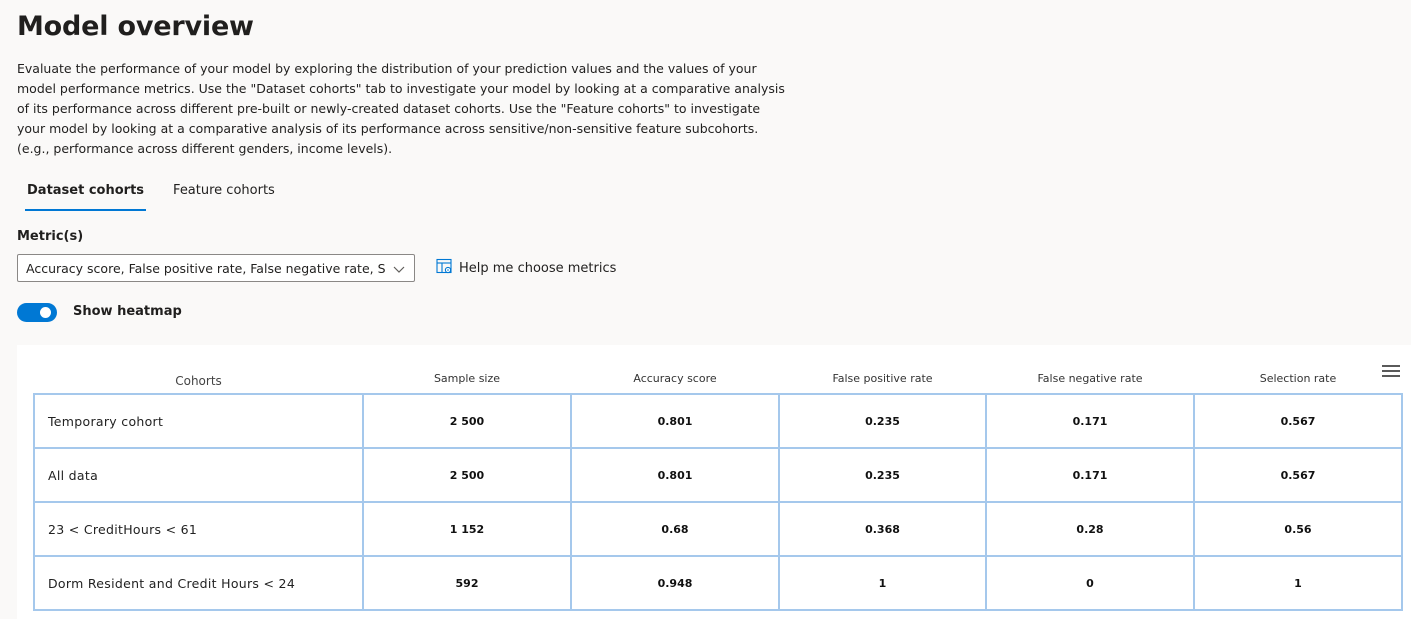  Describe the element at coordinates (198, 529) in the screenshot. I see `cohort-name-cell: 23 < CreditHours < 61` at that location.